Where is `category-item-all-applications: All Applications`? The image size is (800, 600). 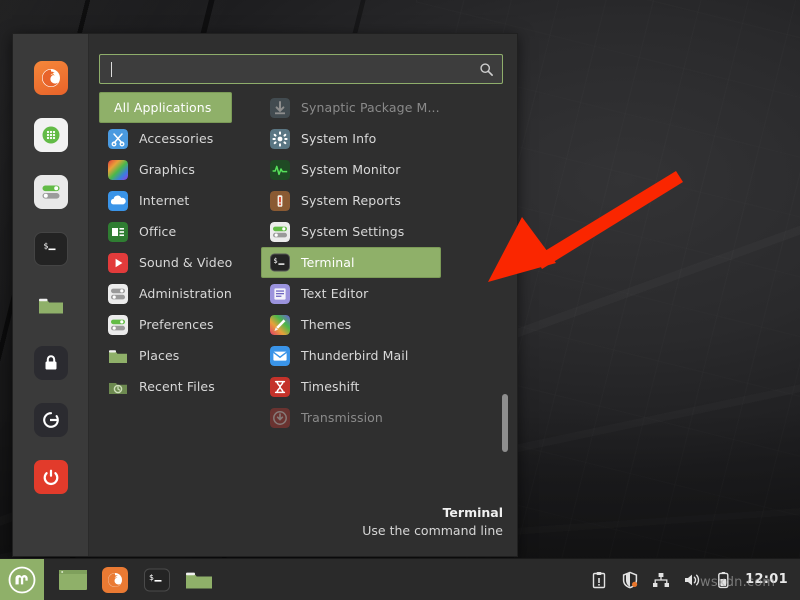 category-item-all-applications: All Applications is located at coordinates (165, 107).